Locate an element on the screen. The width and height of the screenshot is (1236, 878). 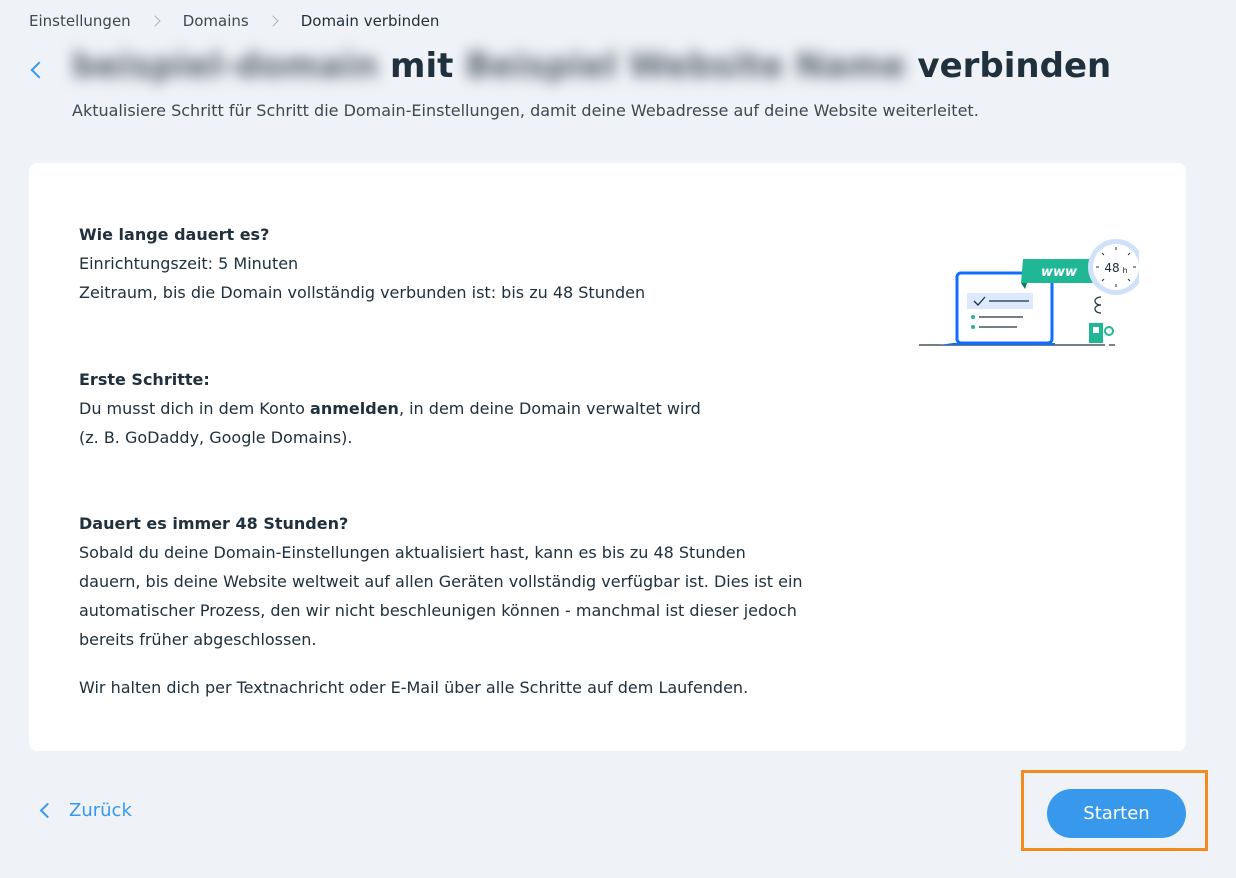
start-button: Starten is located at coordinates (1116, 813).